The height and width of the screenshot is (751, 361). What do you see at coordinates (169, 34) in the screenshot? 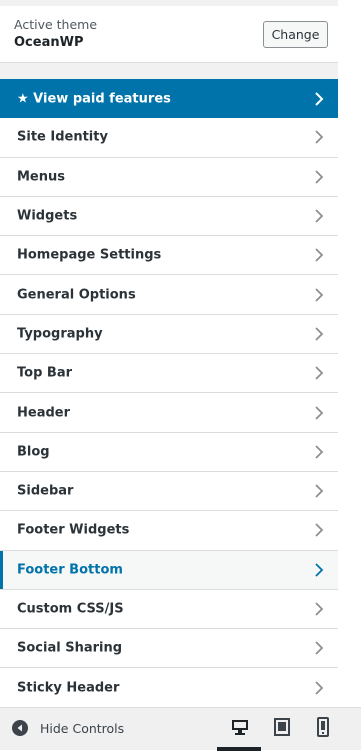
I see `active-theme-box: Active theme OceanWP Change` at bounding box center [169, 34].